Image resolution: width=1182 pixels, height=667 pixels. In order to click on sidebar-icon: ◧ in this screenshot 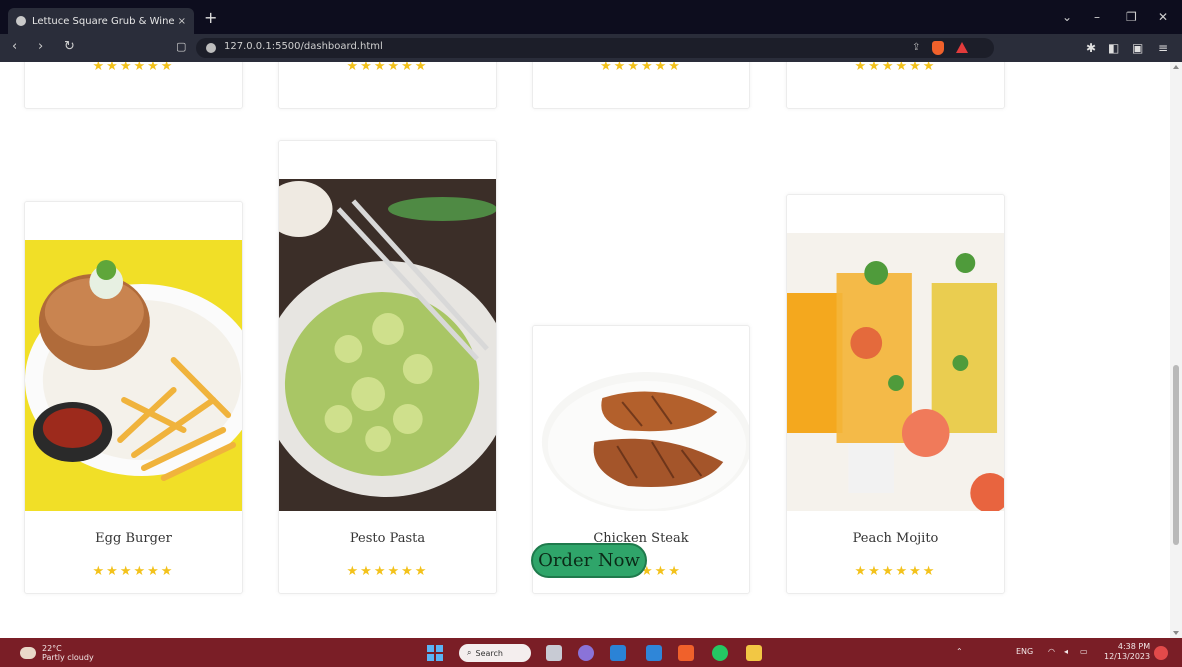, I will do `click(1113, 48)`.